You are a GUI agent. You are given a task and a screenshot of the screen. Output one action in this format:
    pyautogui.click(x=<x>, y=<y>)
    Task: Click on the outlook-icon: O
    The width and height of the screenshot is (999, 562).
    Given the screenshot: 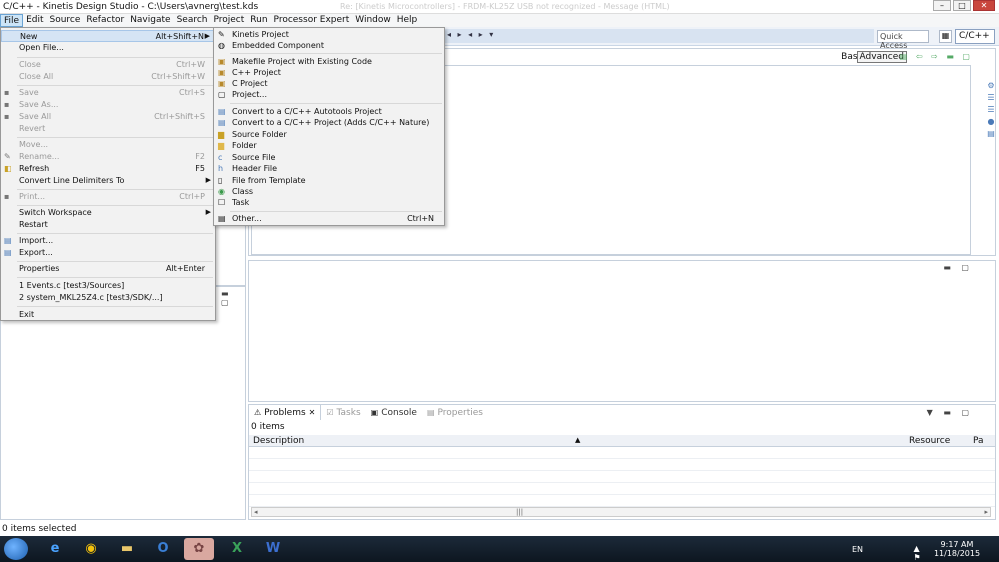 What is the action you would take?
    pyautogui.click(x=163, y=549)
    